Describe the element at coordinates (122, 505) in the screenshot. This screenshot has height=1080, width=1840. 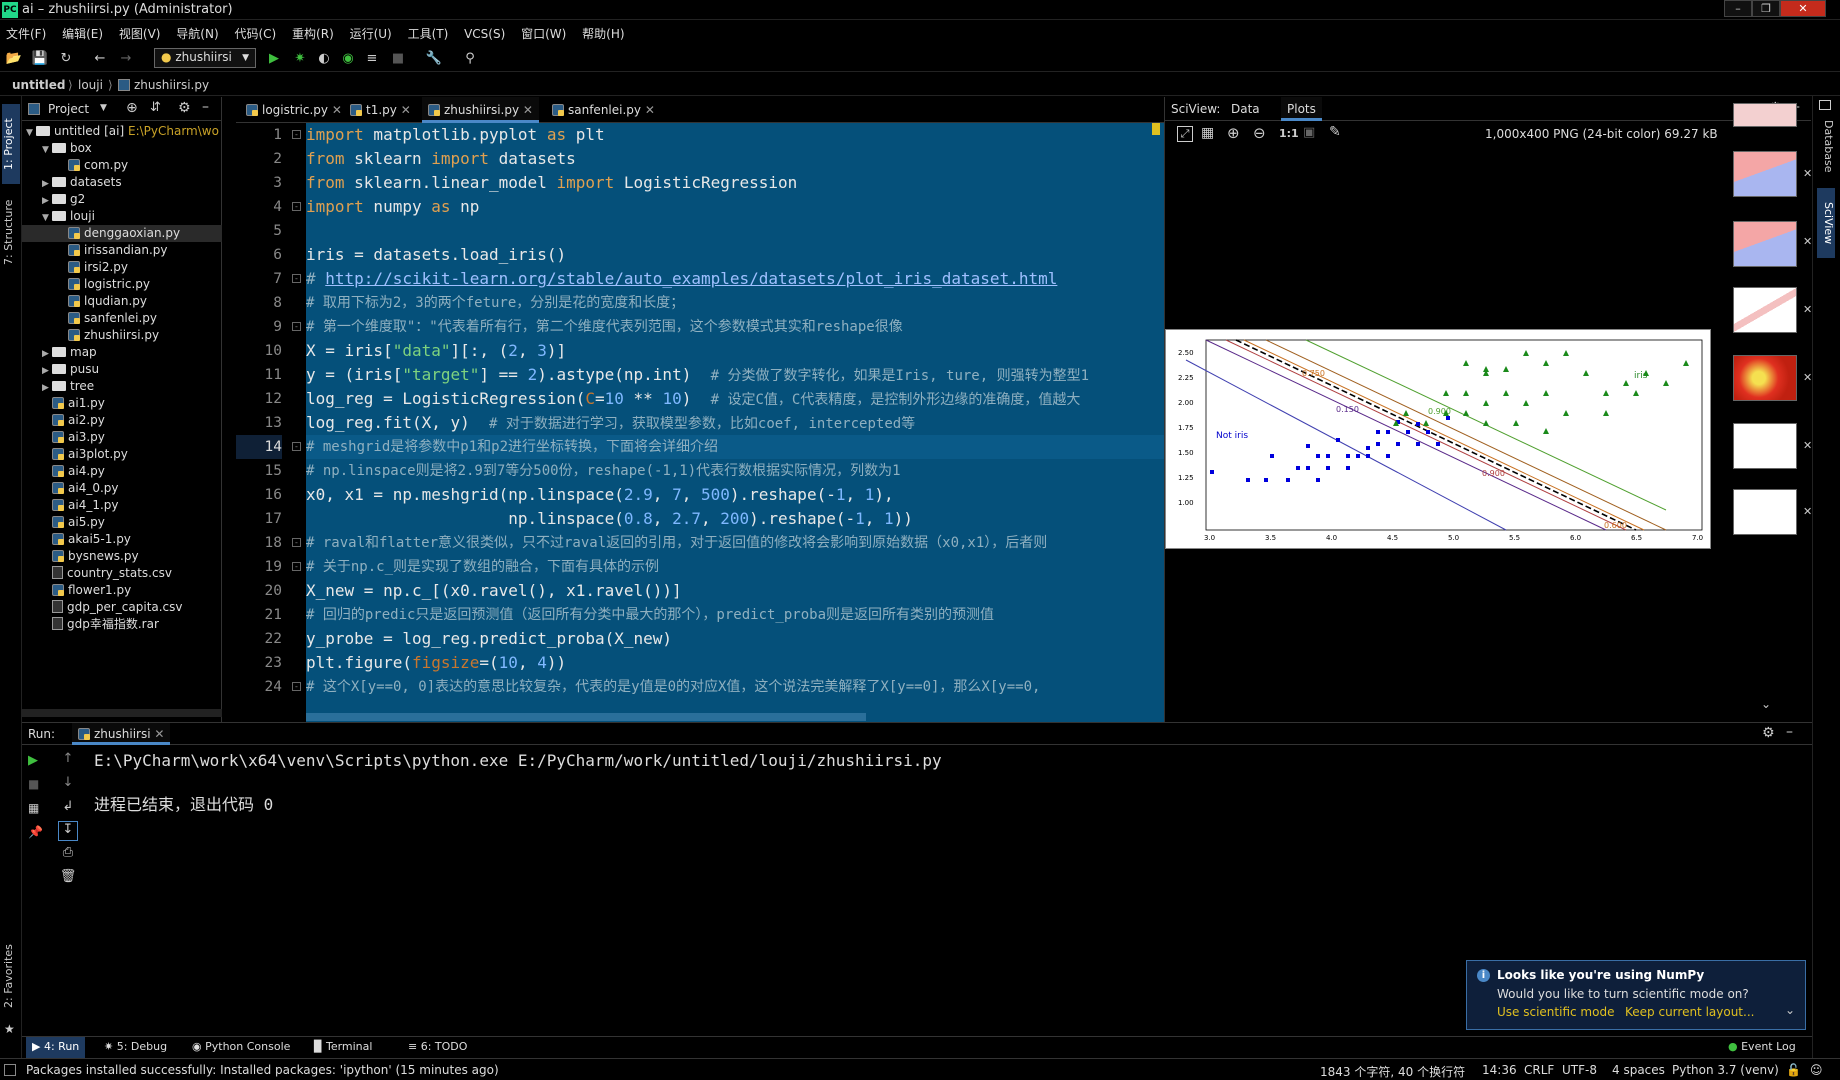
I see `tree-file: ai4_1.py` at that location.